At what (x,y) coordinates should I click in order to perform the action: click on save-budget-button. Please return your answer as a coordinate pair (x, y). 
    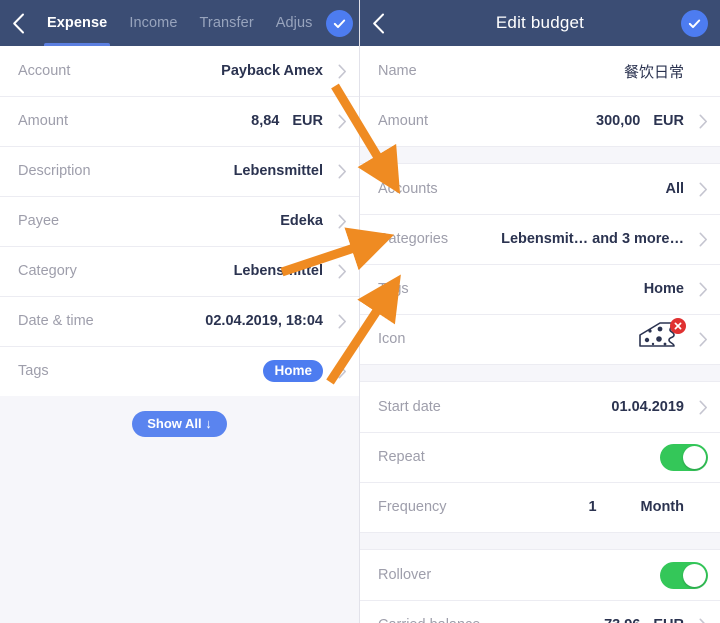
    Looking at the image, I should click on (694, 23).